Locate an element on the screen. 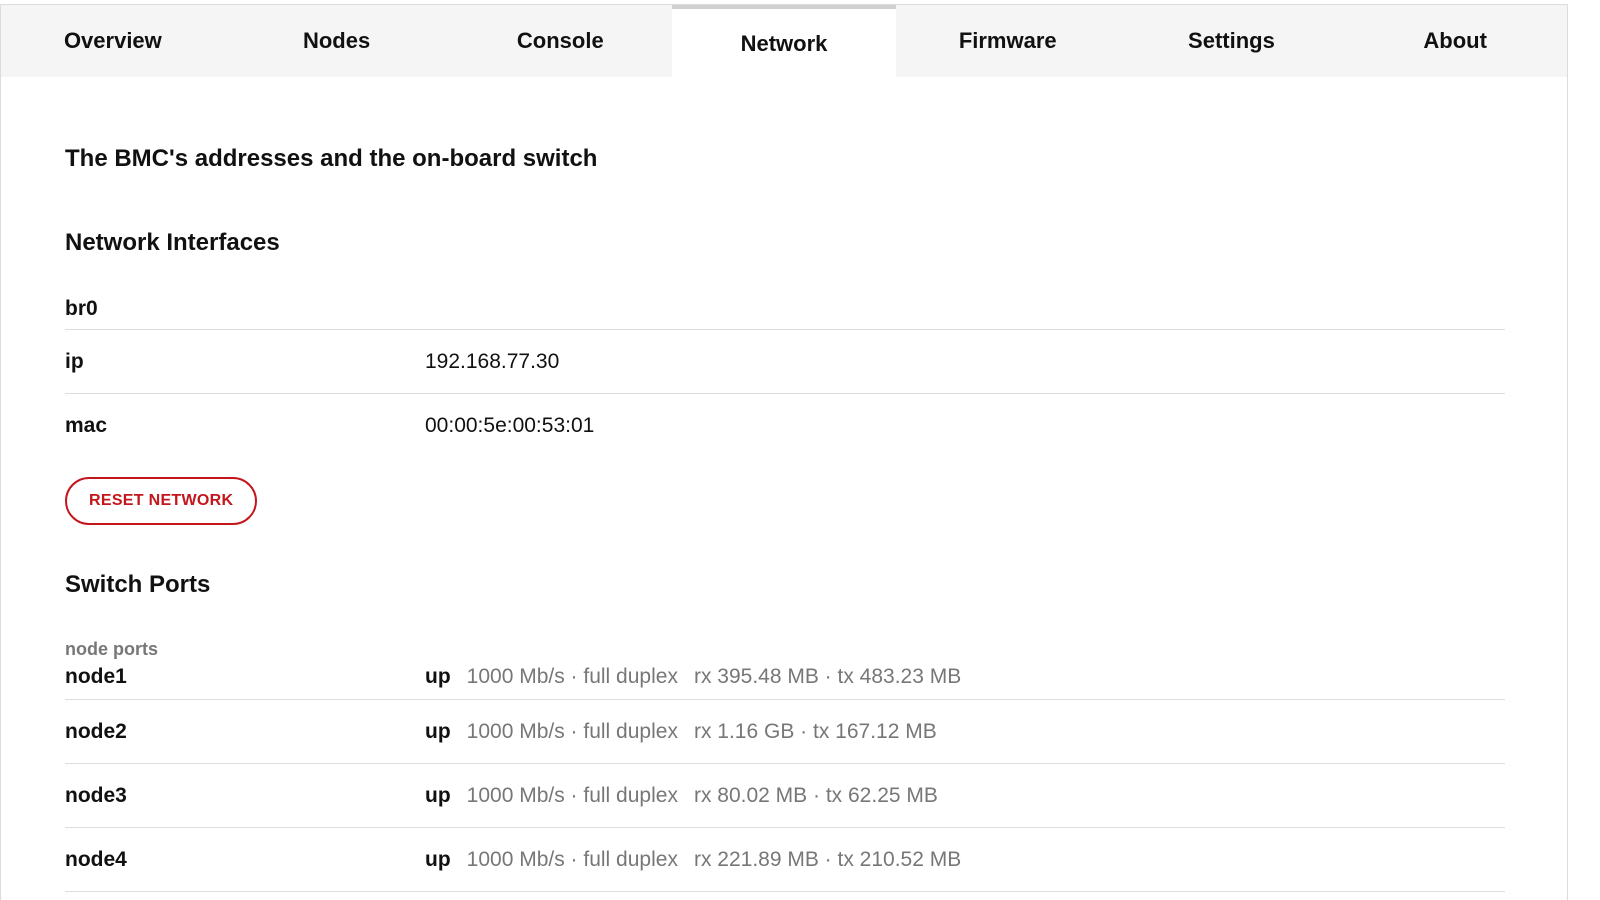 This screenshot has height=900, width=1600. reset-network-button: RESET NETWORK is located at coordinates (161, 501).